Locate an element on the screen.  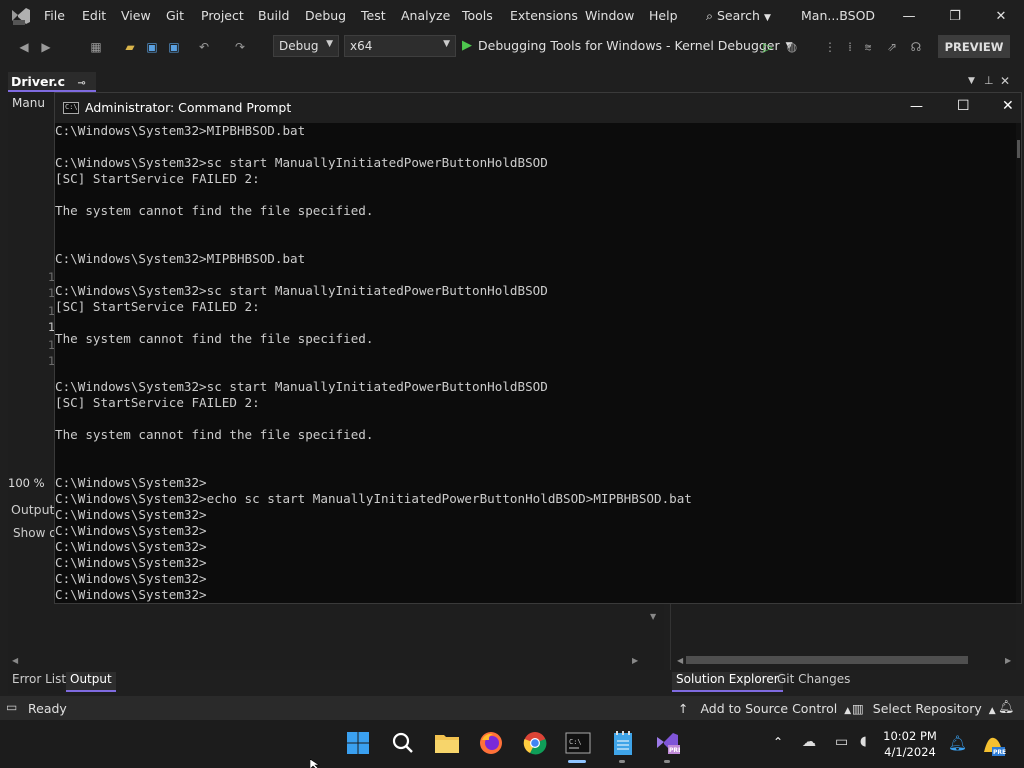
open-folder-icon: ▰ is located at coordinates (130, 47).